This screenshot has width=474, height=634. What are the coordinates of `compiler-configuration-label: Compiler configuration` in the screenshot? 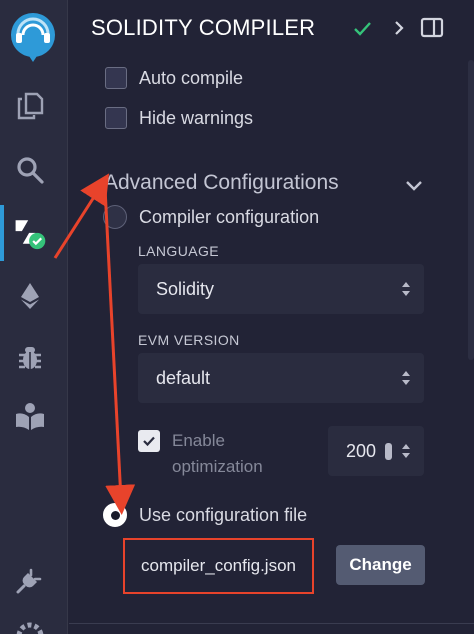 It's located at (229, 216).